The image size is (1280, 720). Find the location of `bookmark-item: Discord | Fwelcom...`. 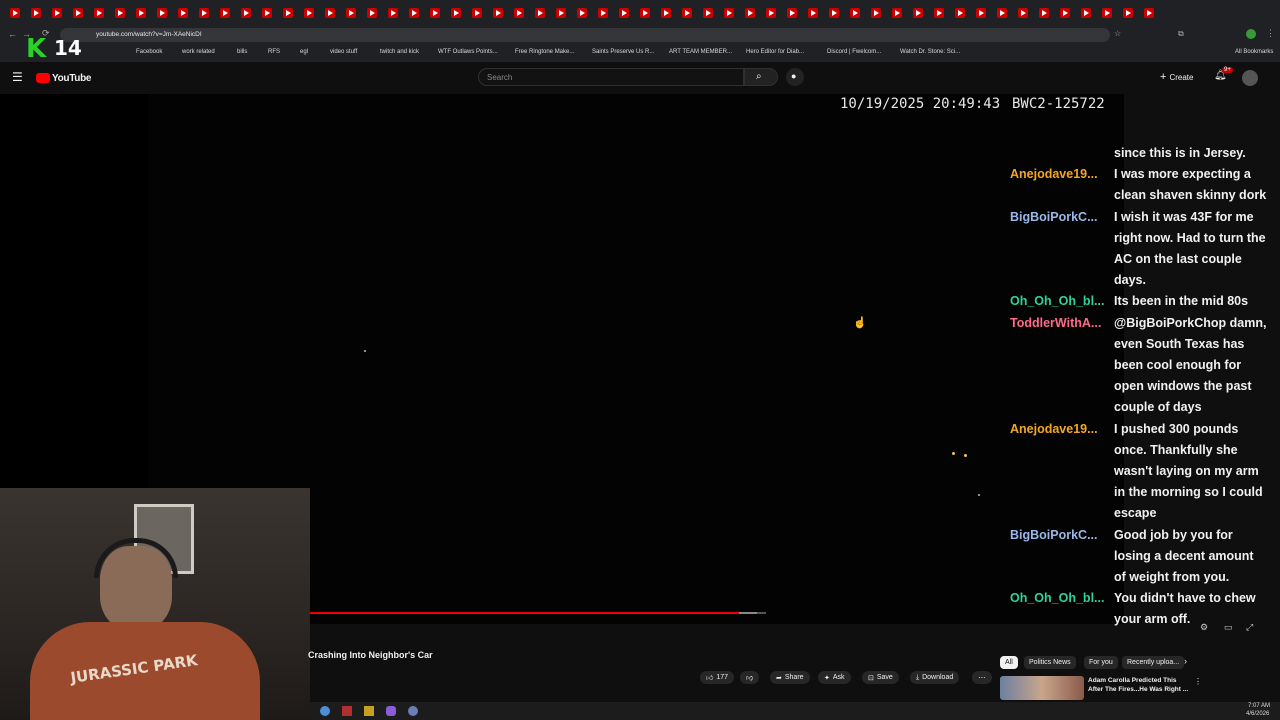

bookmark-item: Discord | Fwelcom... is located at coordinates (854, 52).